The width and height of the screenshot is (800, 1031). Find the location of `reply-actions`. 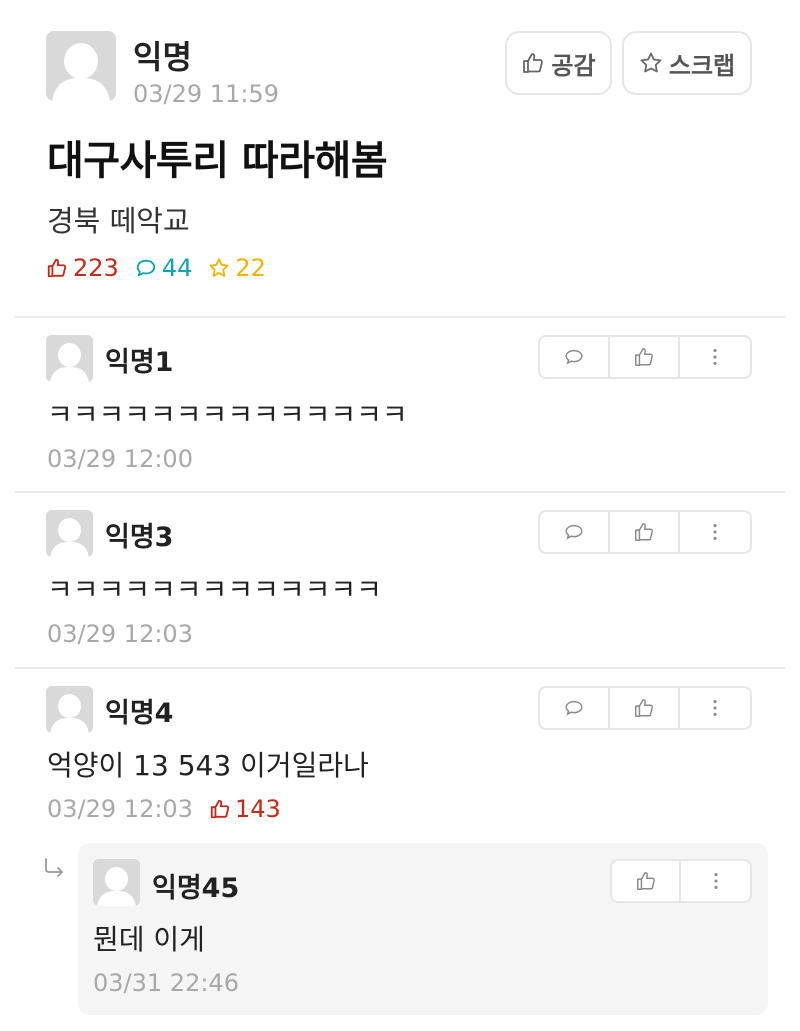

reply-actions is located at coordinates (681, 881).